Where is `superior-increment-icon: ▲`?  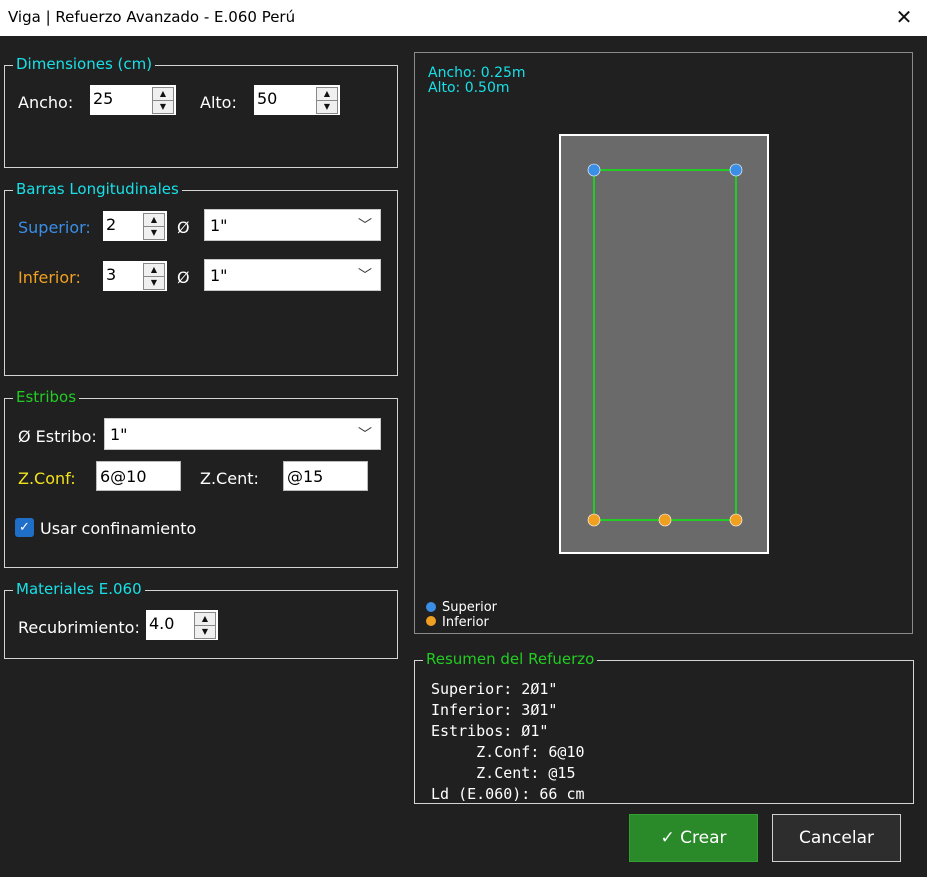
superior-increment-icon: ▲ is located at coordinates (154, 220).